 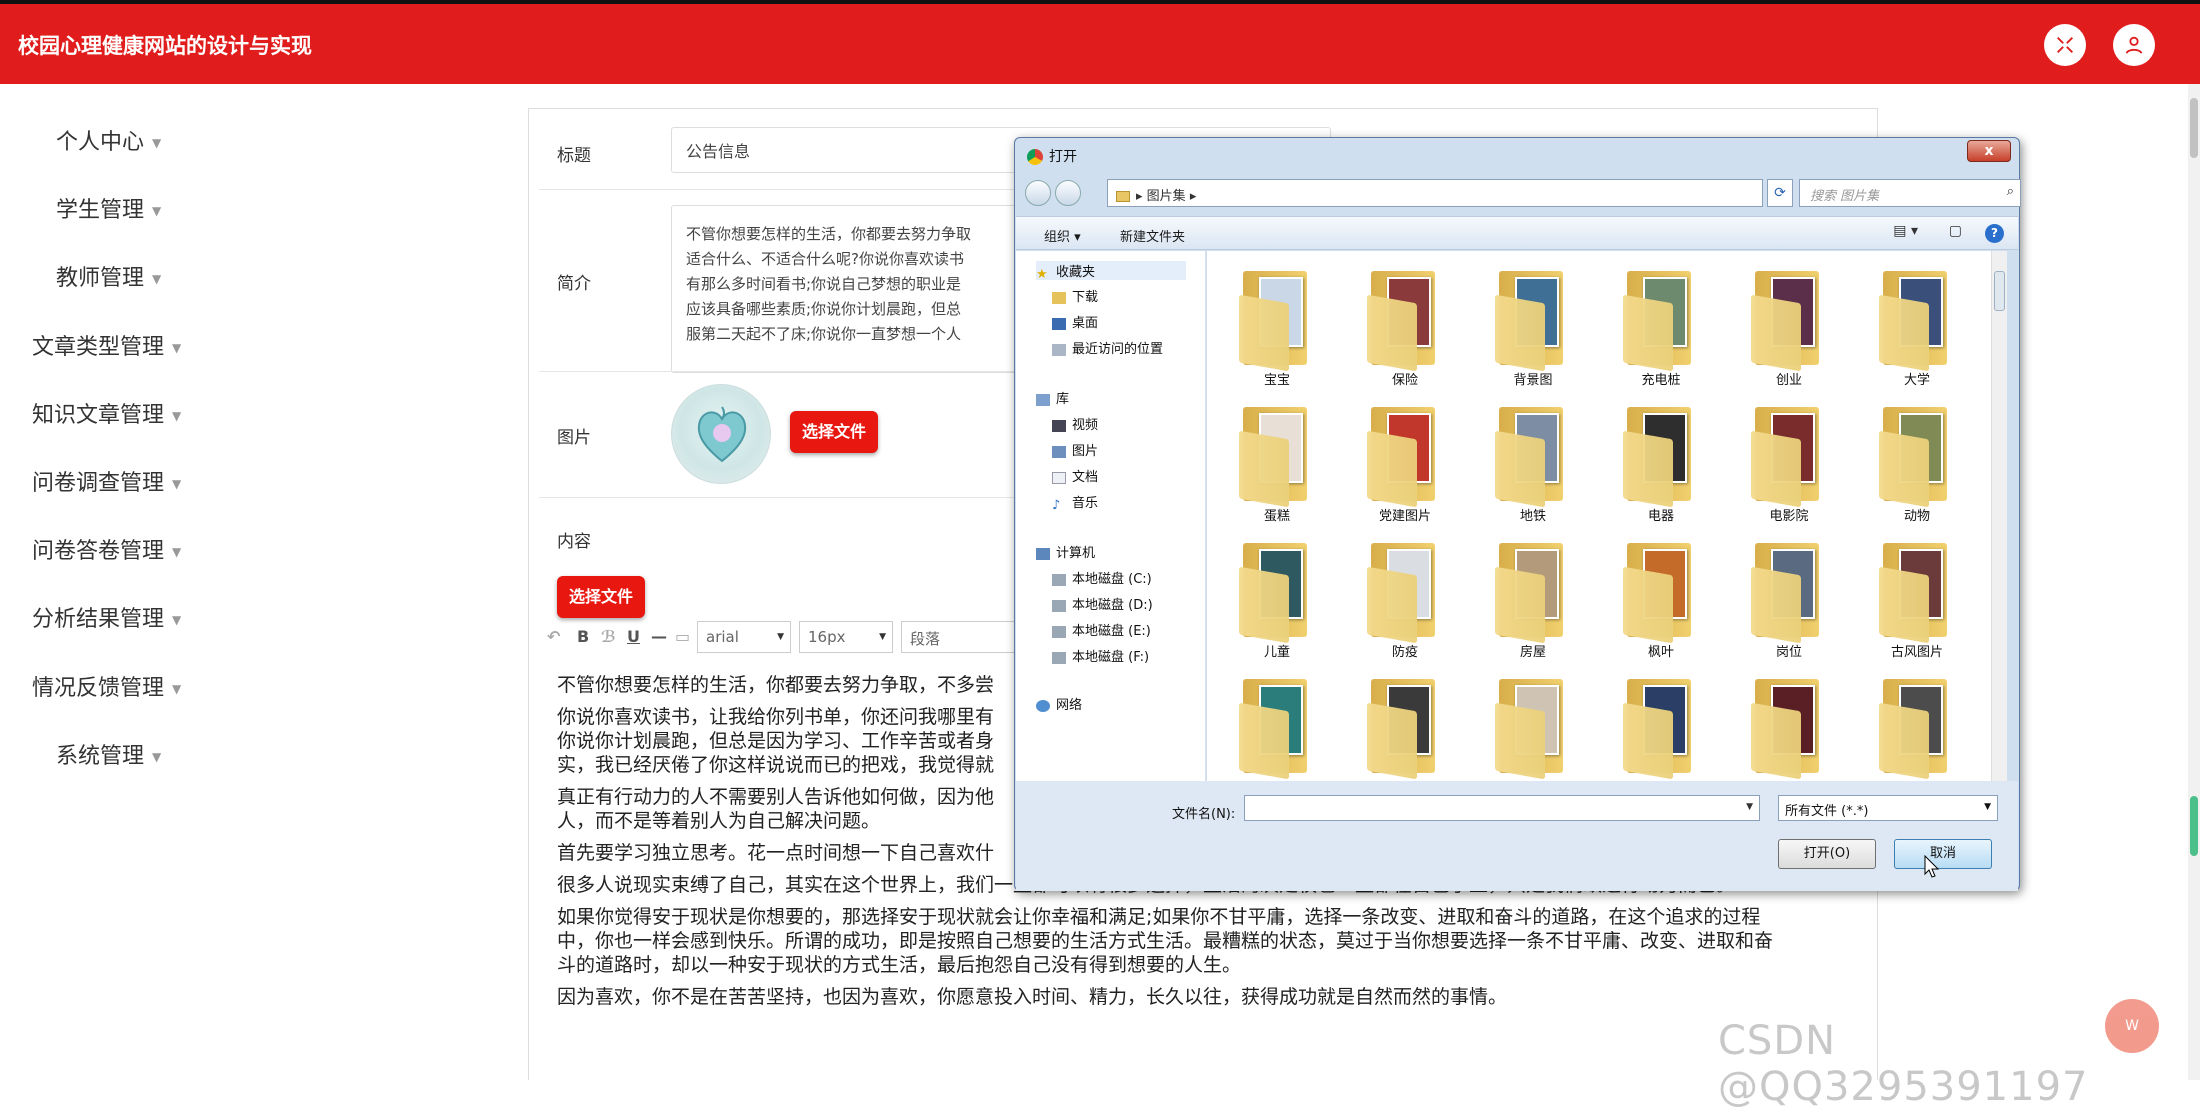 I want to click on sidebar-item-feedback: 情况反馈管理 ▼, so click(x=106, y=686).